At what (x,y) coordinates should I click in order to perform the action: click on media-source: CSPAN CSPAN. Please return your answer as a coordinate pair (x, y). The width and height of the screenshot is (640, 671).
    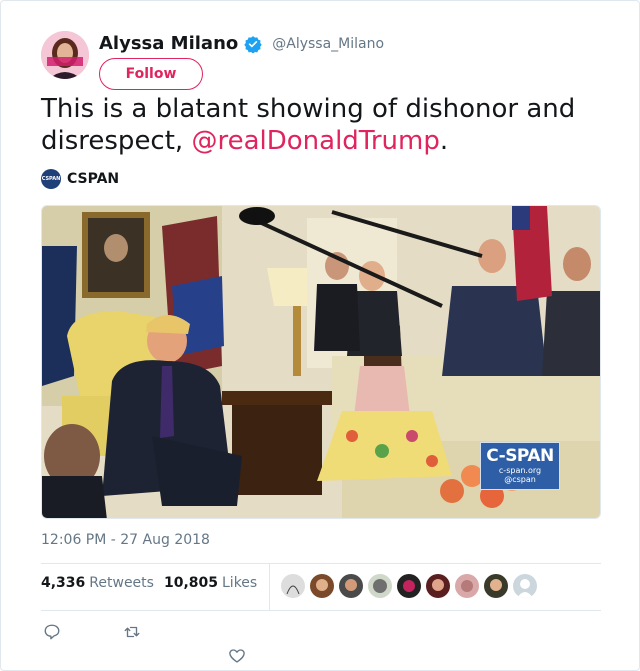
    Looking at the image, I should click on (80, 179).